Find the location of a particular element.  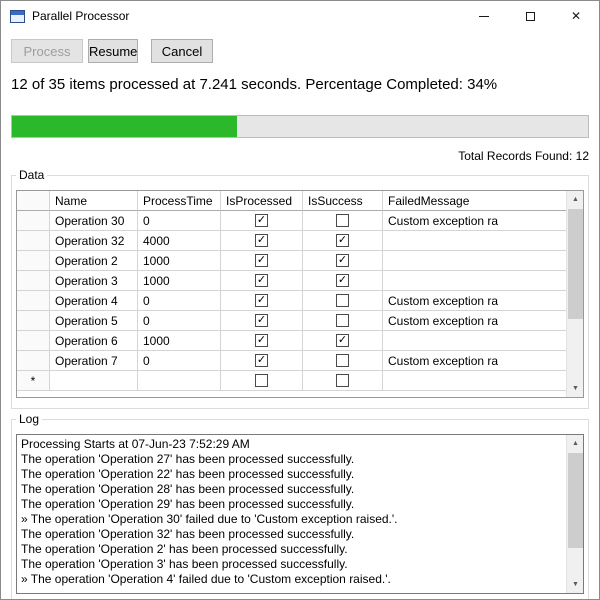

table-row: Operation 32 4000 ✓ ✓ is located at coordinates (291, 241).